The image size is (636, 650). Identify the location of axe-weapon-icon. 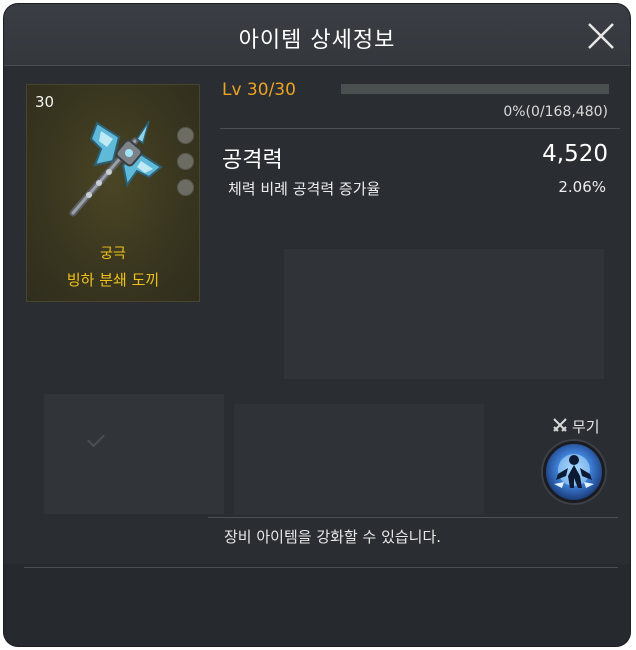
(112, 170).